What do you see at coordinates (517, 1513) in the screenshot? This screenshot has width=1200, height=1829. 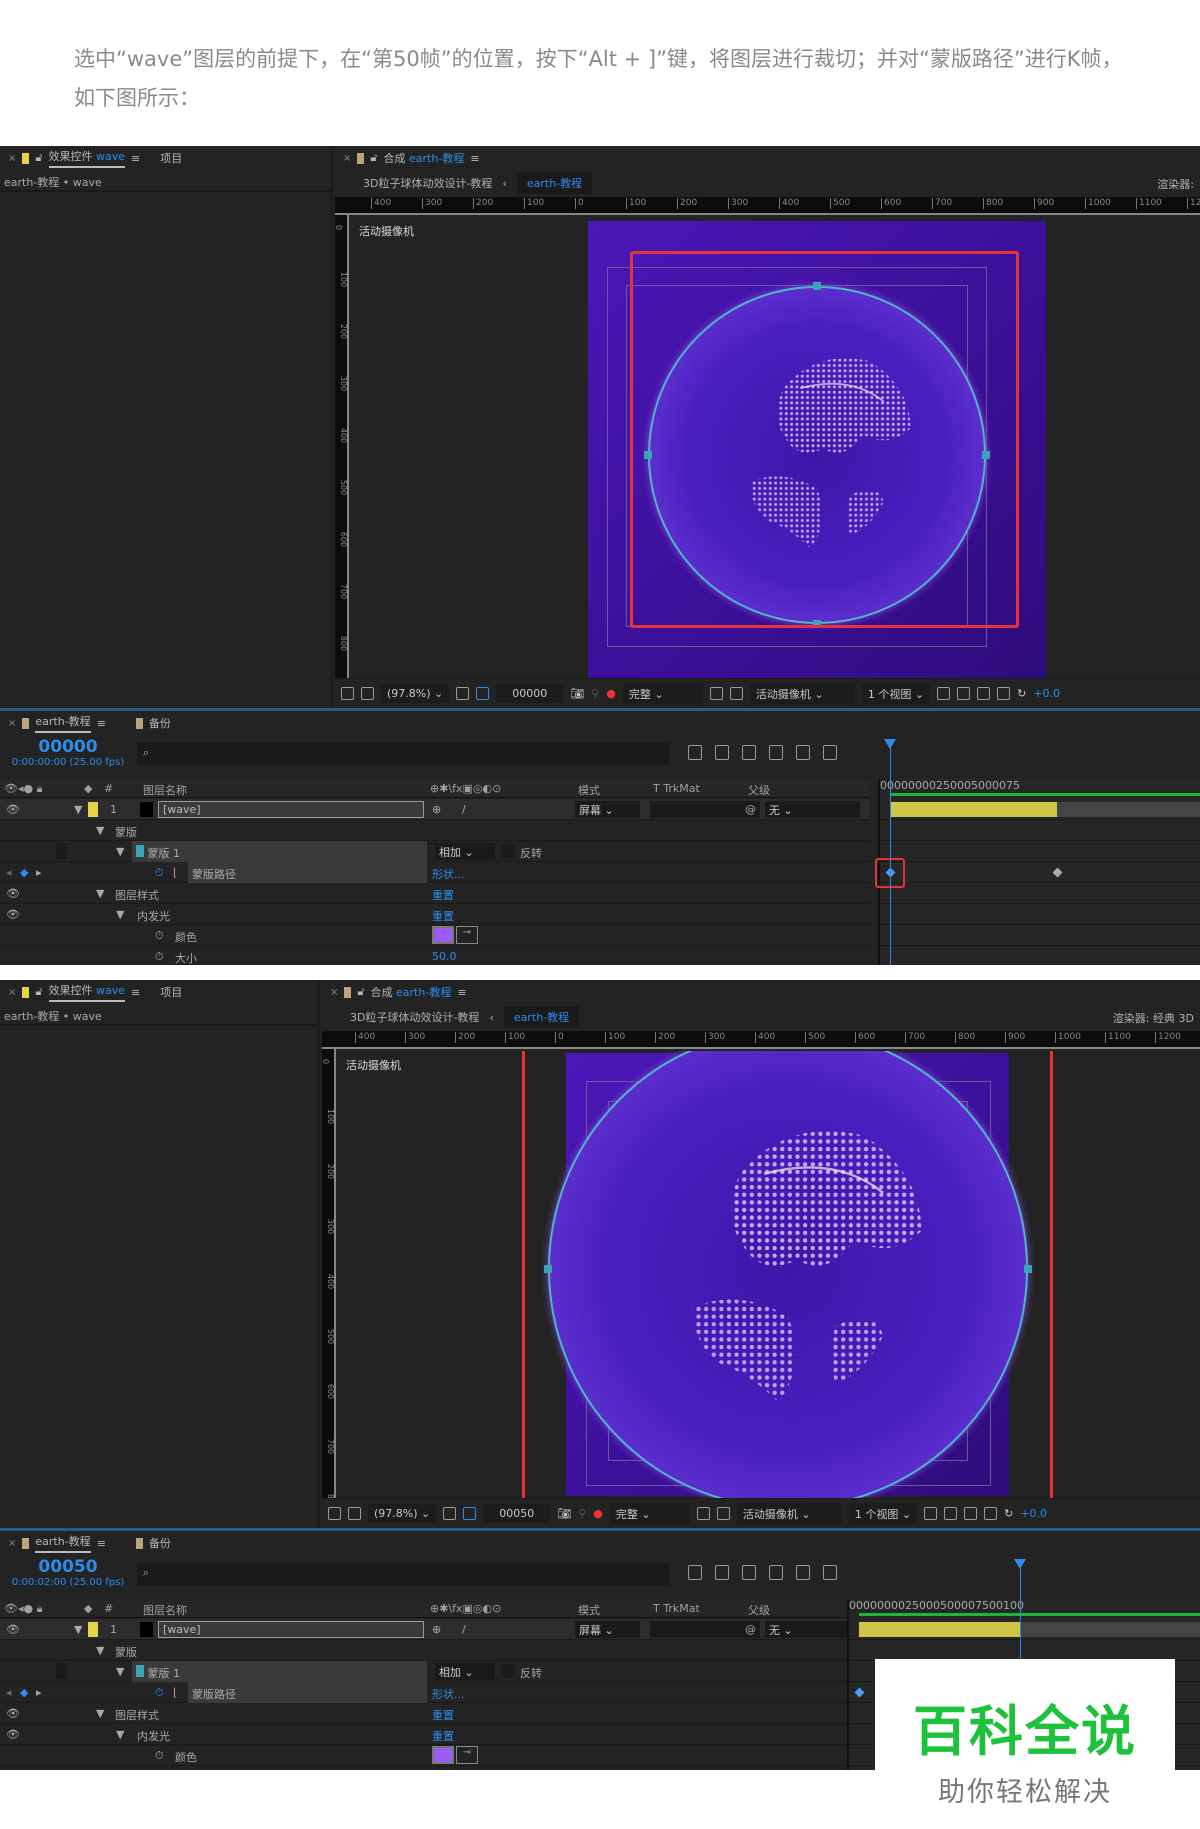 I see `current-time-field: 00050` at bounding box center [517, 1513].